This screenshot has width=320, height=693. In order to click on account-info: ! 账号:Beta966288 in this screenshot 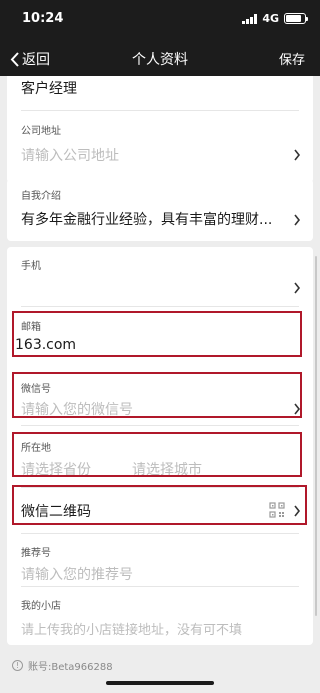, I will do `click(62, 665)`.